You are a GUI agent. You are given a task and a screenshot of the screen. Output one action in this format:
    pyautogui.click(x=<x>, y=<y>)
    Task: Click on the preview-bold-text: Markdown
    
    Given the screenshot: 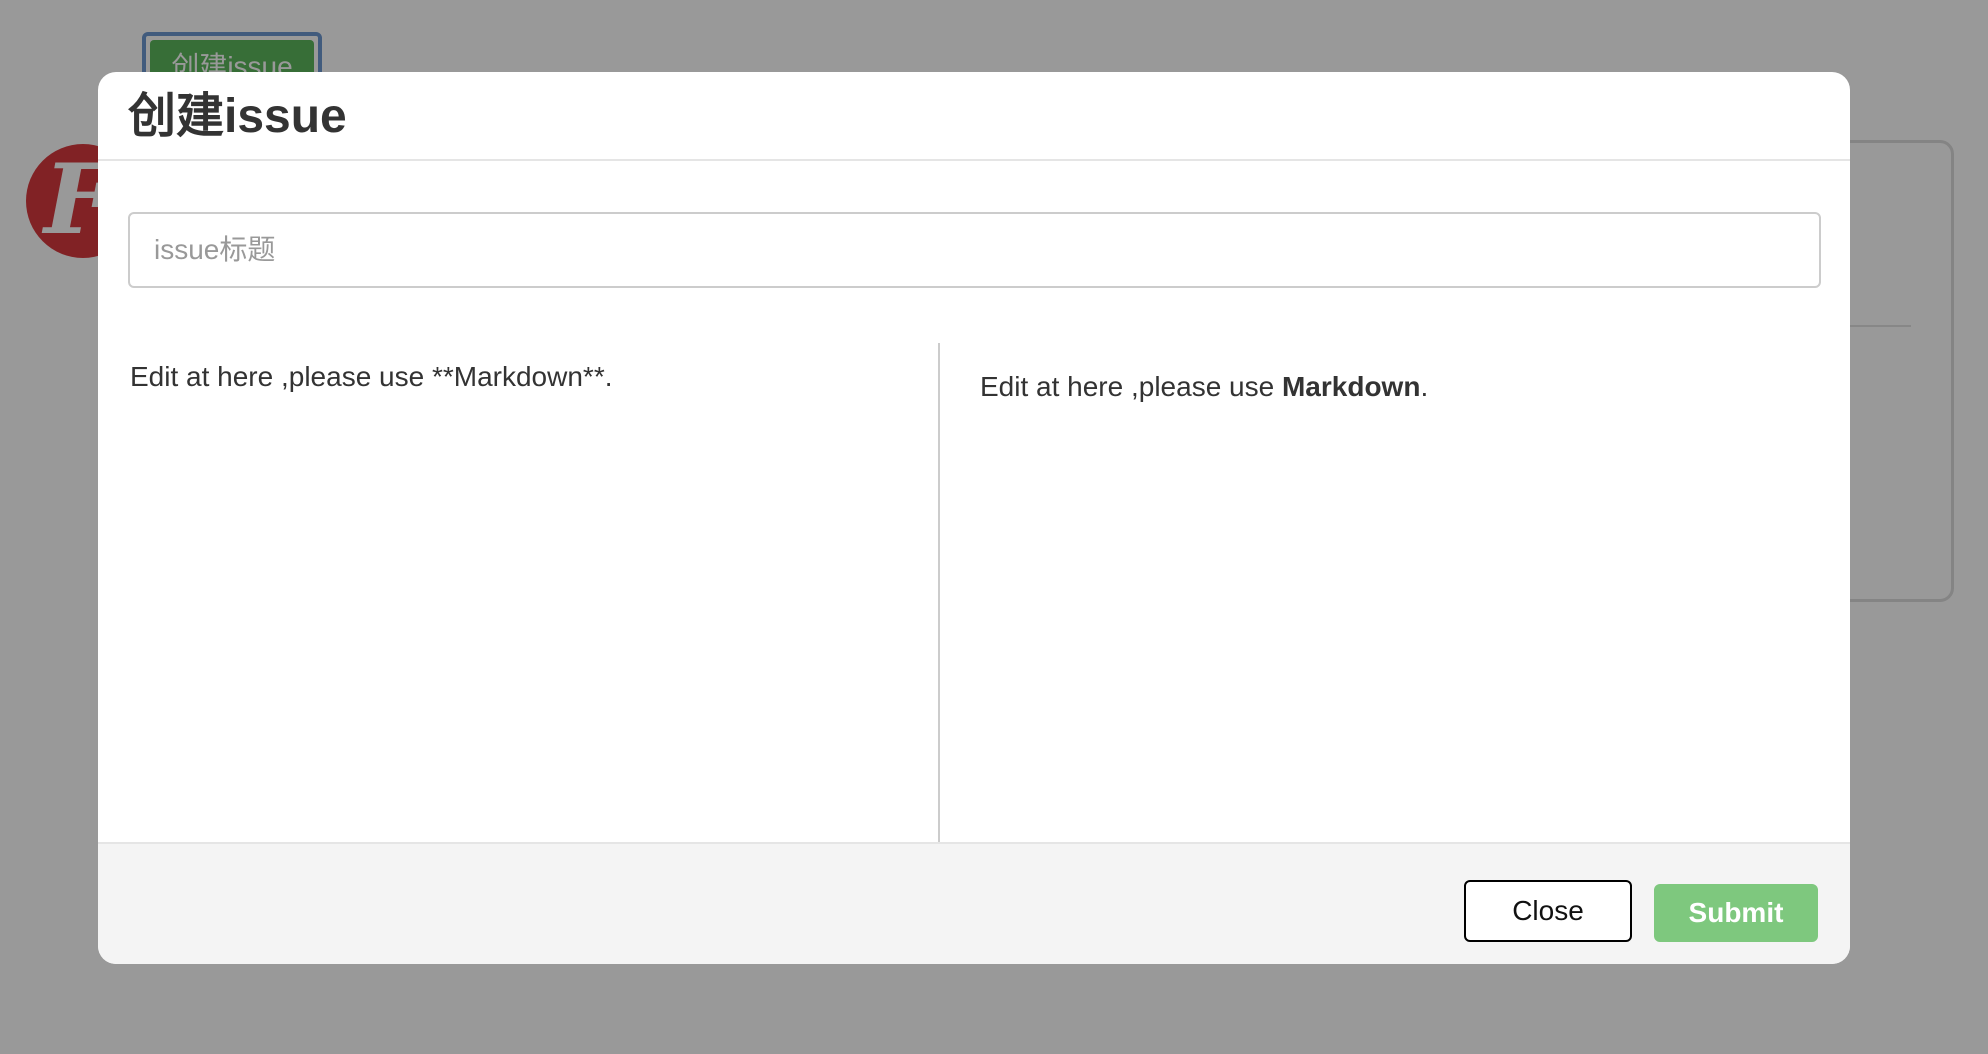 What is the action you would take?
    pyautogui.click(x=1351, y=386)
    